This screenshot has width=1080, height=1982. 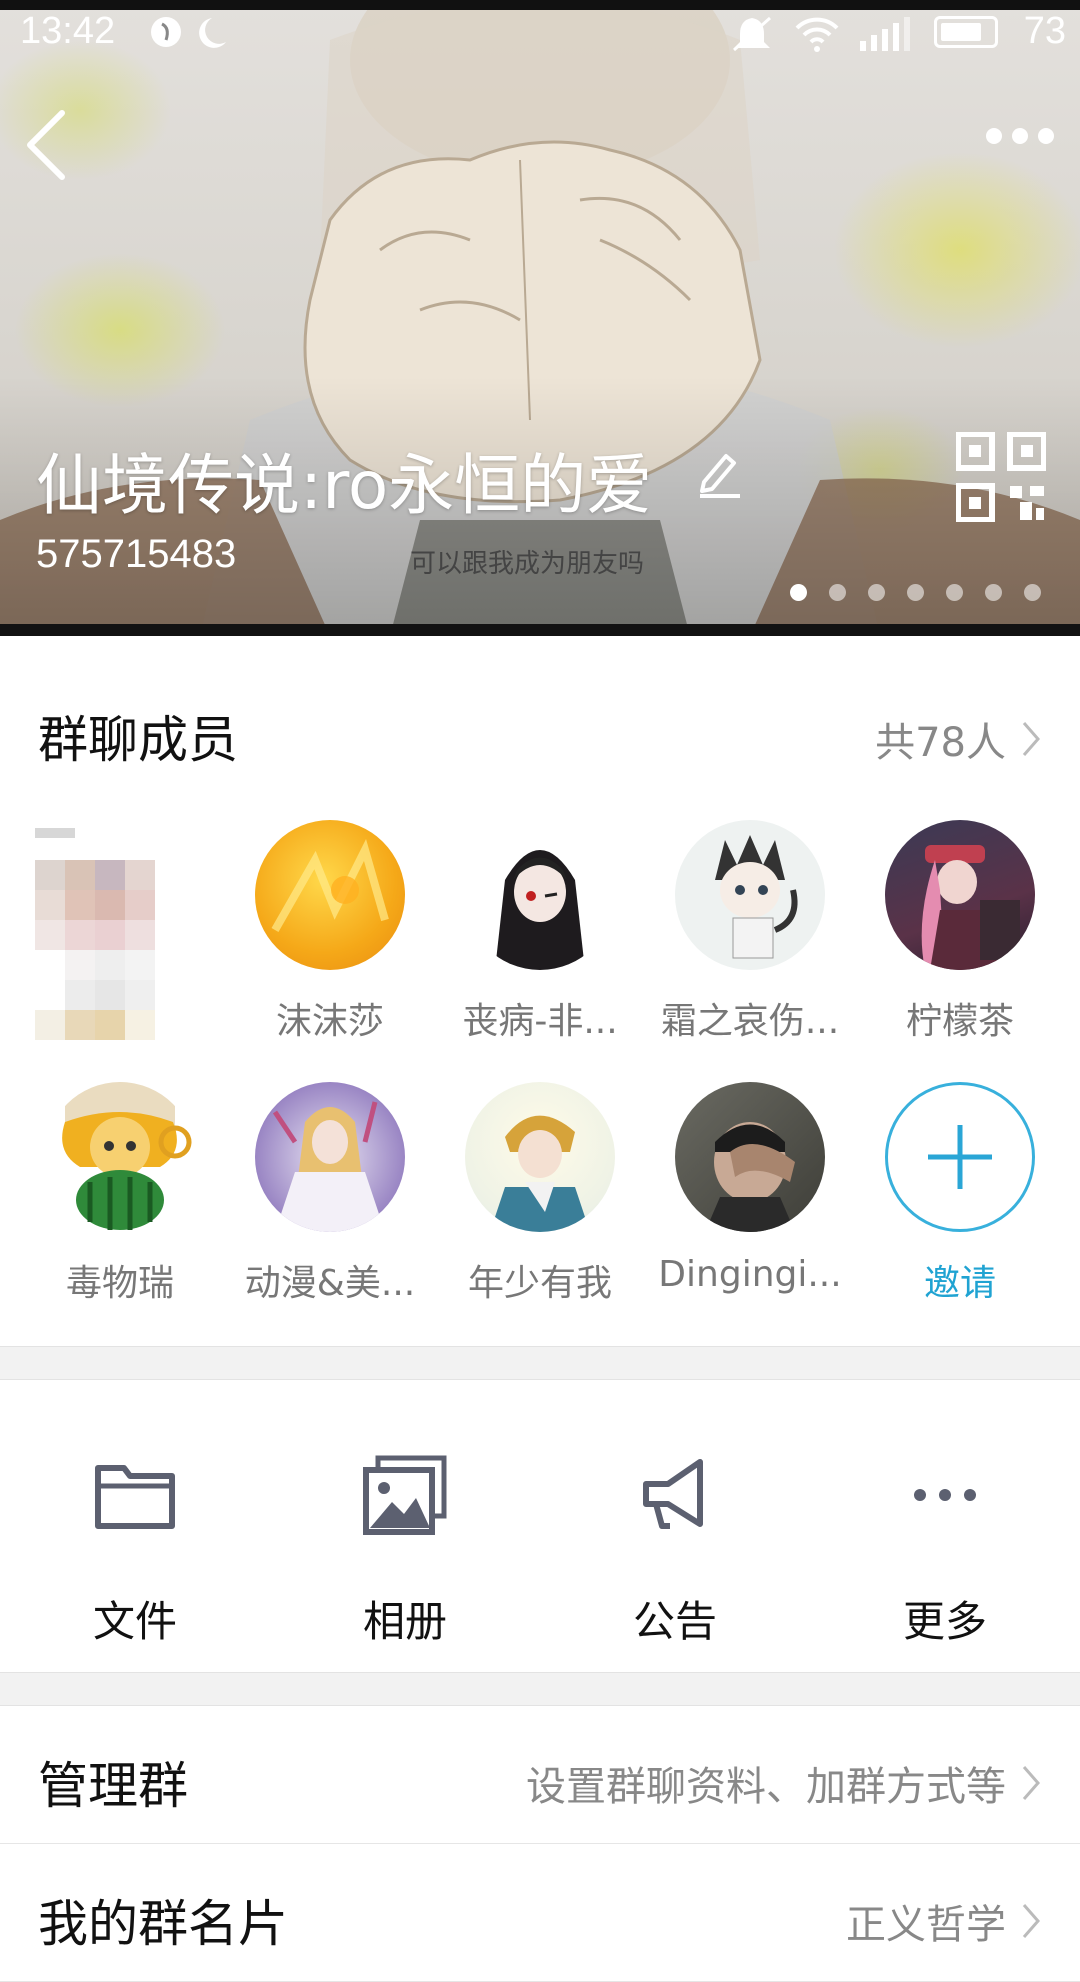 I want to click on signal-4g-icon, so click(x=885, y=34).